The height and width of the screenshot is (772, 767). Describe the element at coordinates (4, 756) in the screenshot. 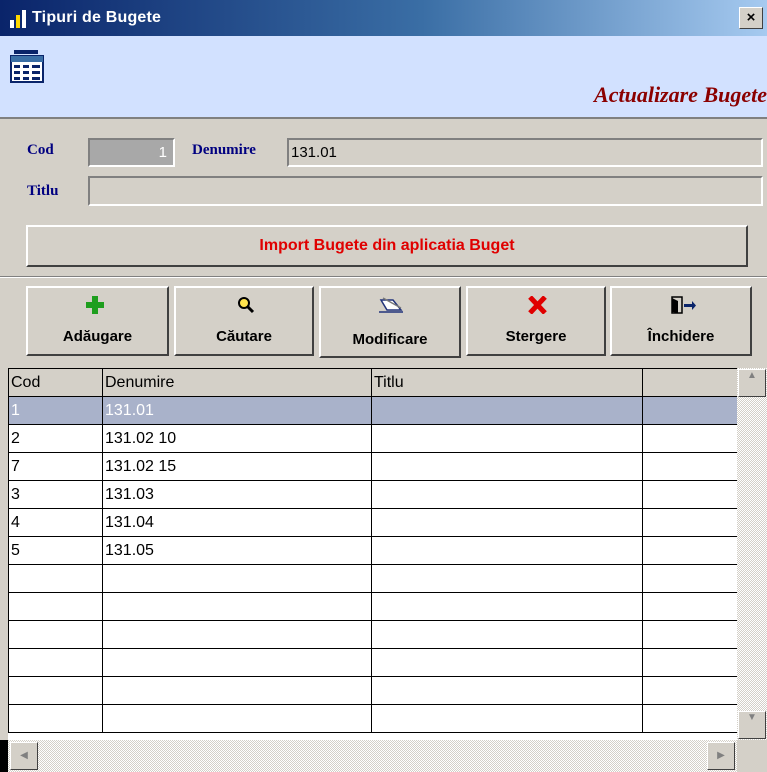

I see `grid-corner-marker` at that location.